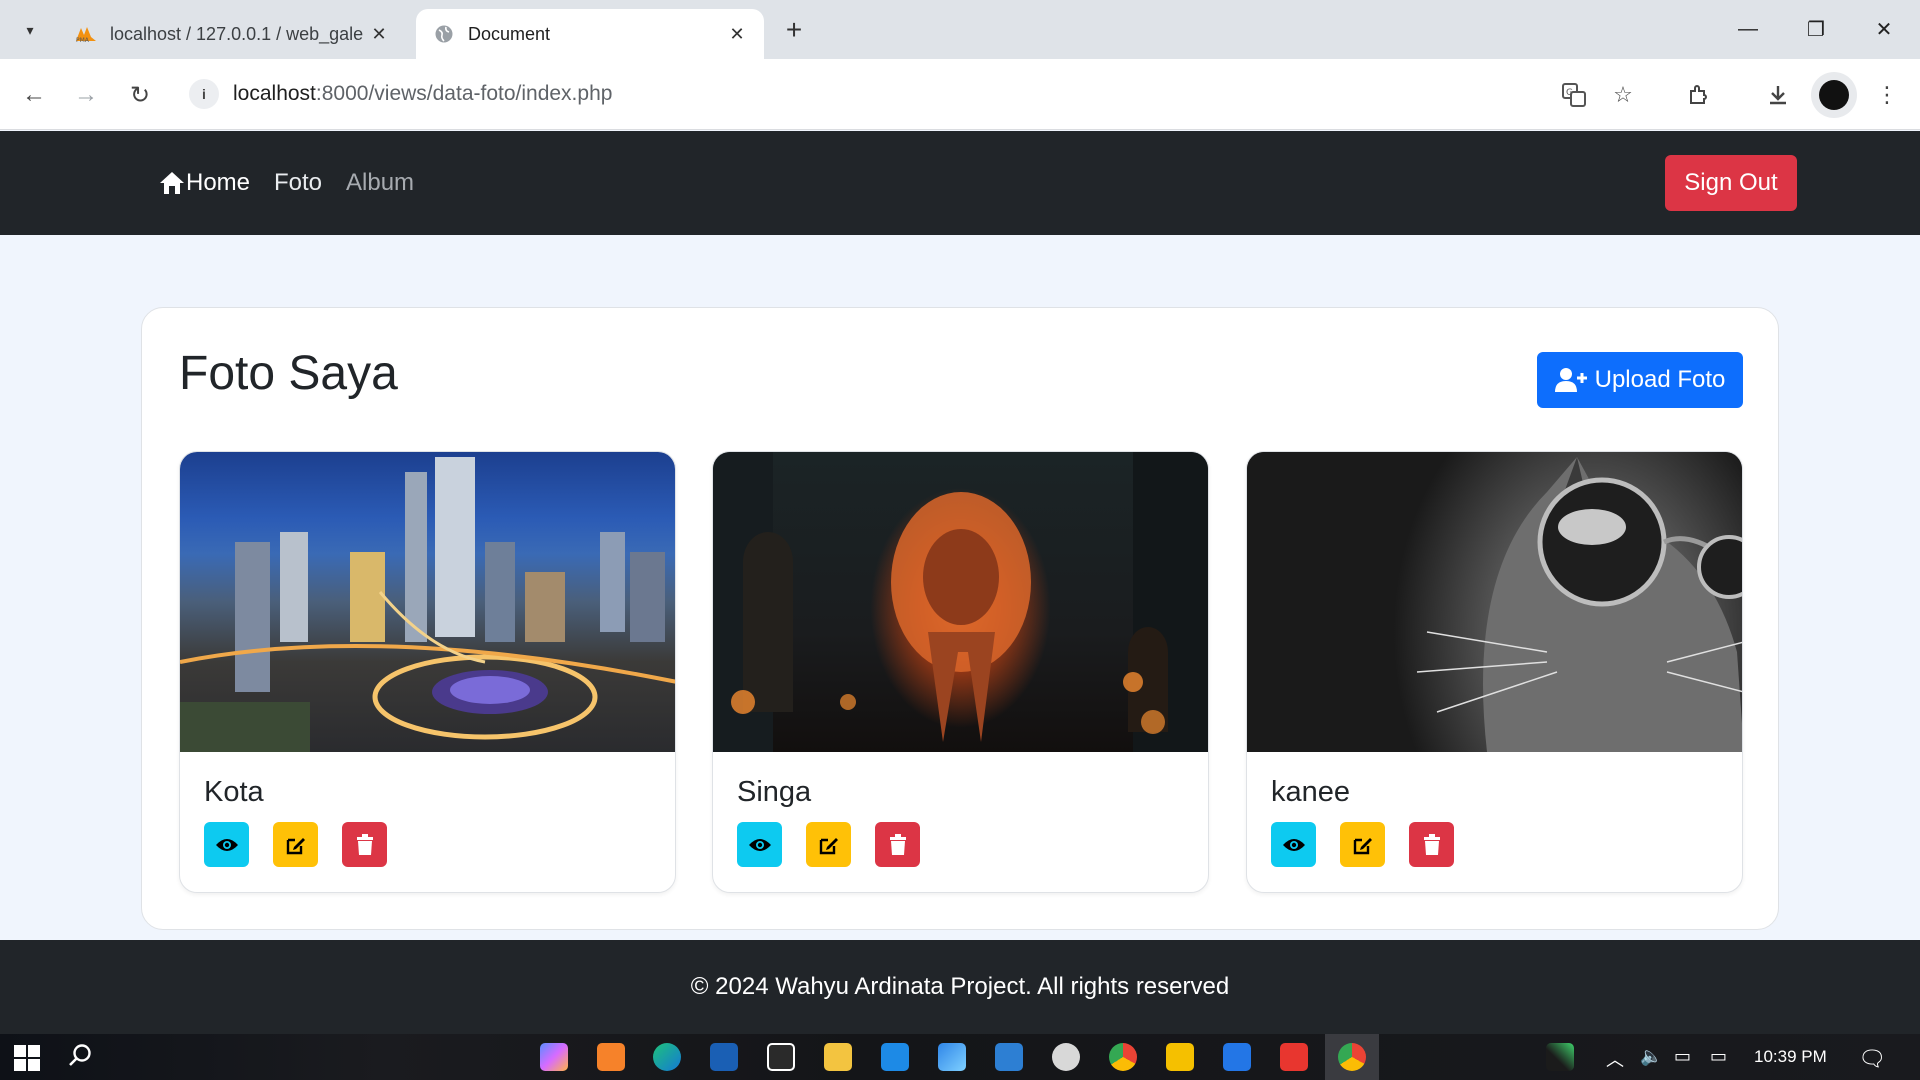 Image resolution: width=1920 pixels, height=1080 pixels. I want to click on file-explorer-icon, so click(838, 1057).